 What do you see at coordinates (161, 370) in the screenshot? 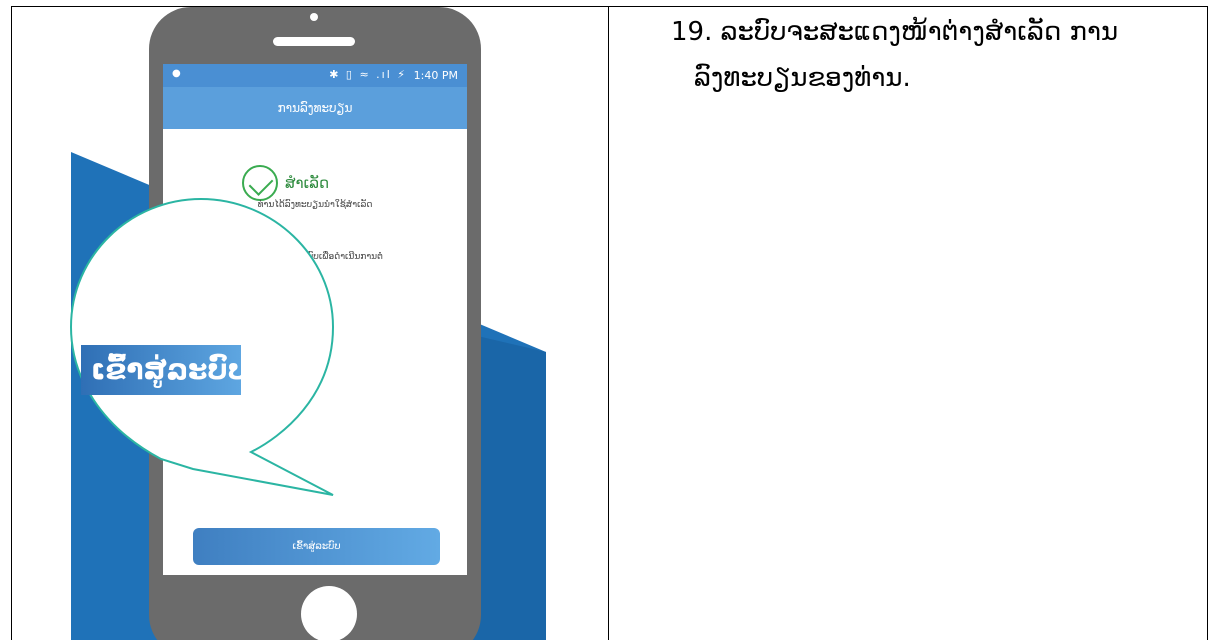
I see `zoom-login-label: ເຂົ້າສູ່ລະບົບ` at bounding box center [161, 370].